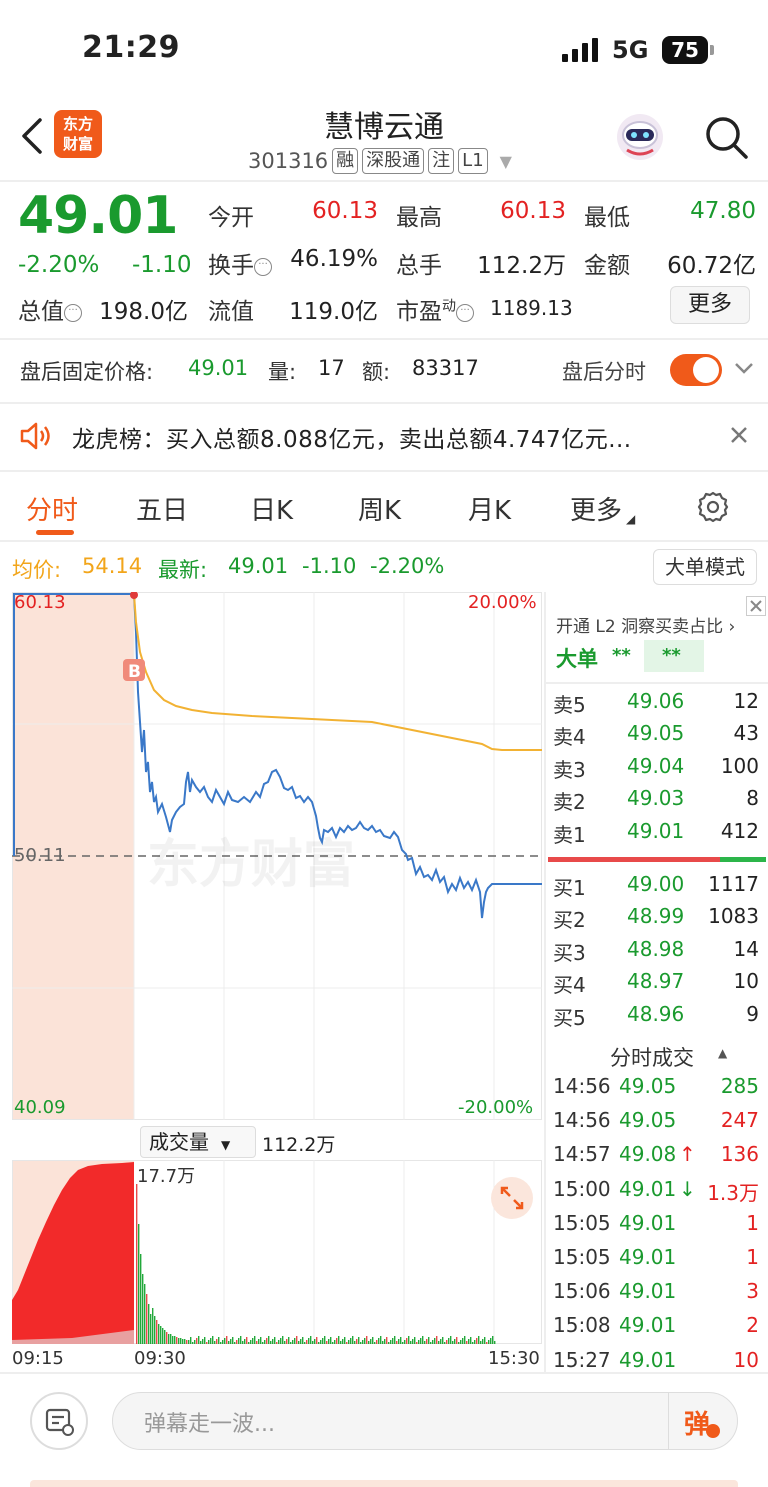 Image resolution: width=768 pixels, height=1487 pixels. I want to click on ask-price: 49.06, so click(656, 701).